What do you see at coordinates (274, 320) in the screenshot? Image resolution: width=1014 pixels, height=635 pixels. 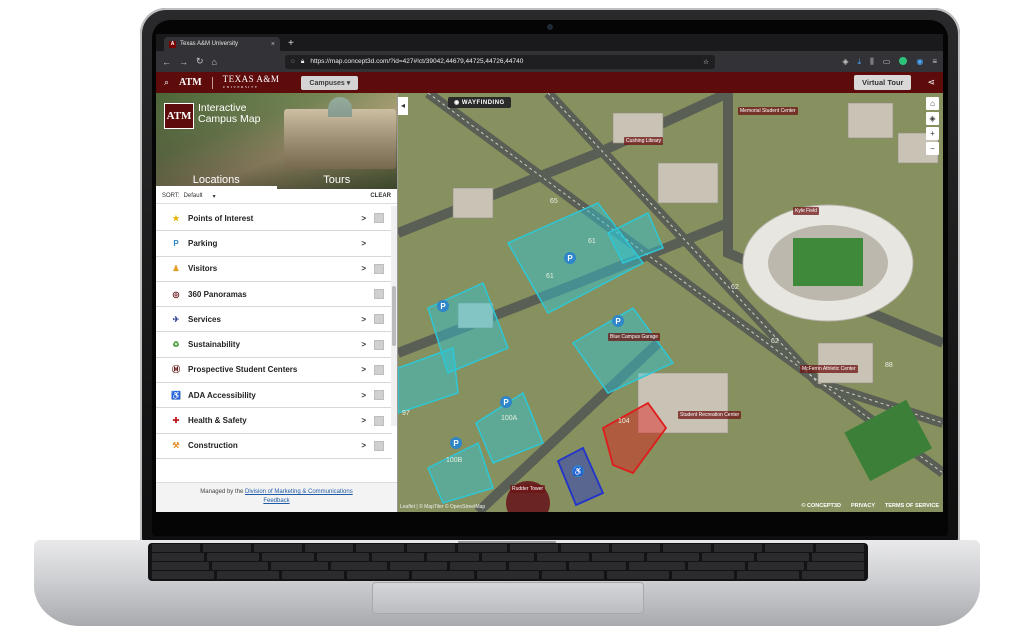 I see `category-item: ✈ Services >` at bounding box center [274, 320].